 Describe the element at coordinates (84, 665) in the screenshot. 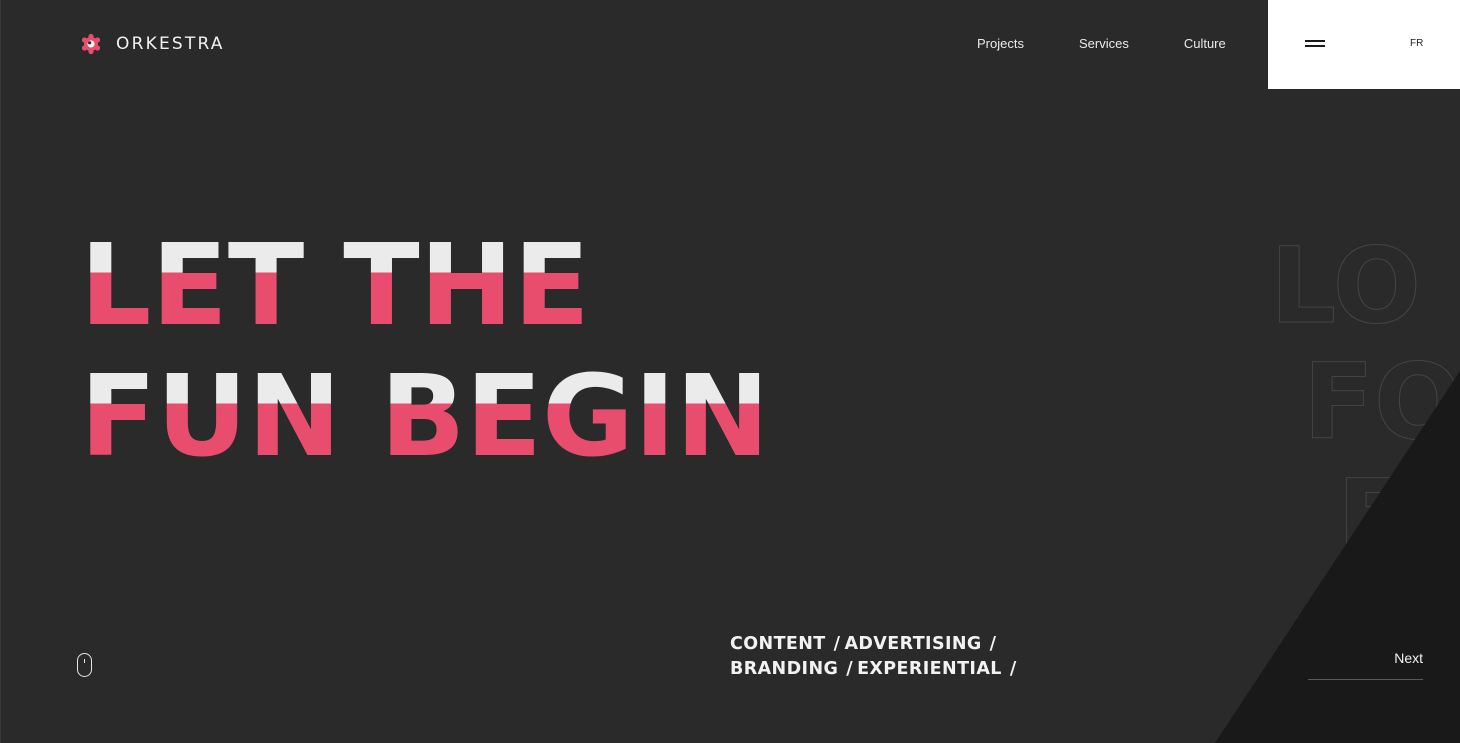

I see `mouse-scroll-icon` at that location.